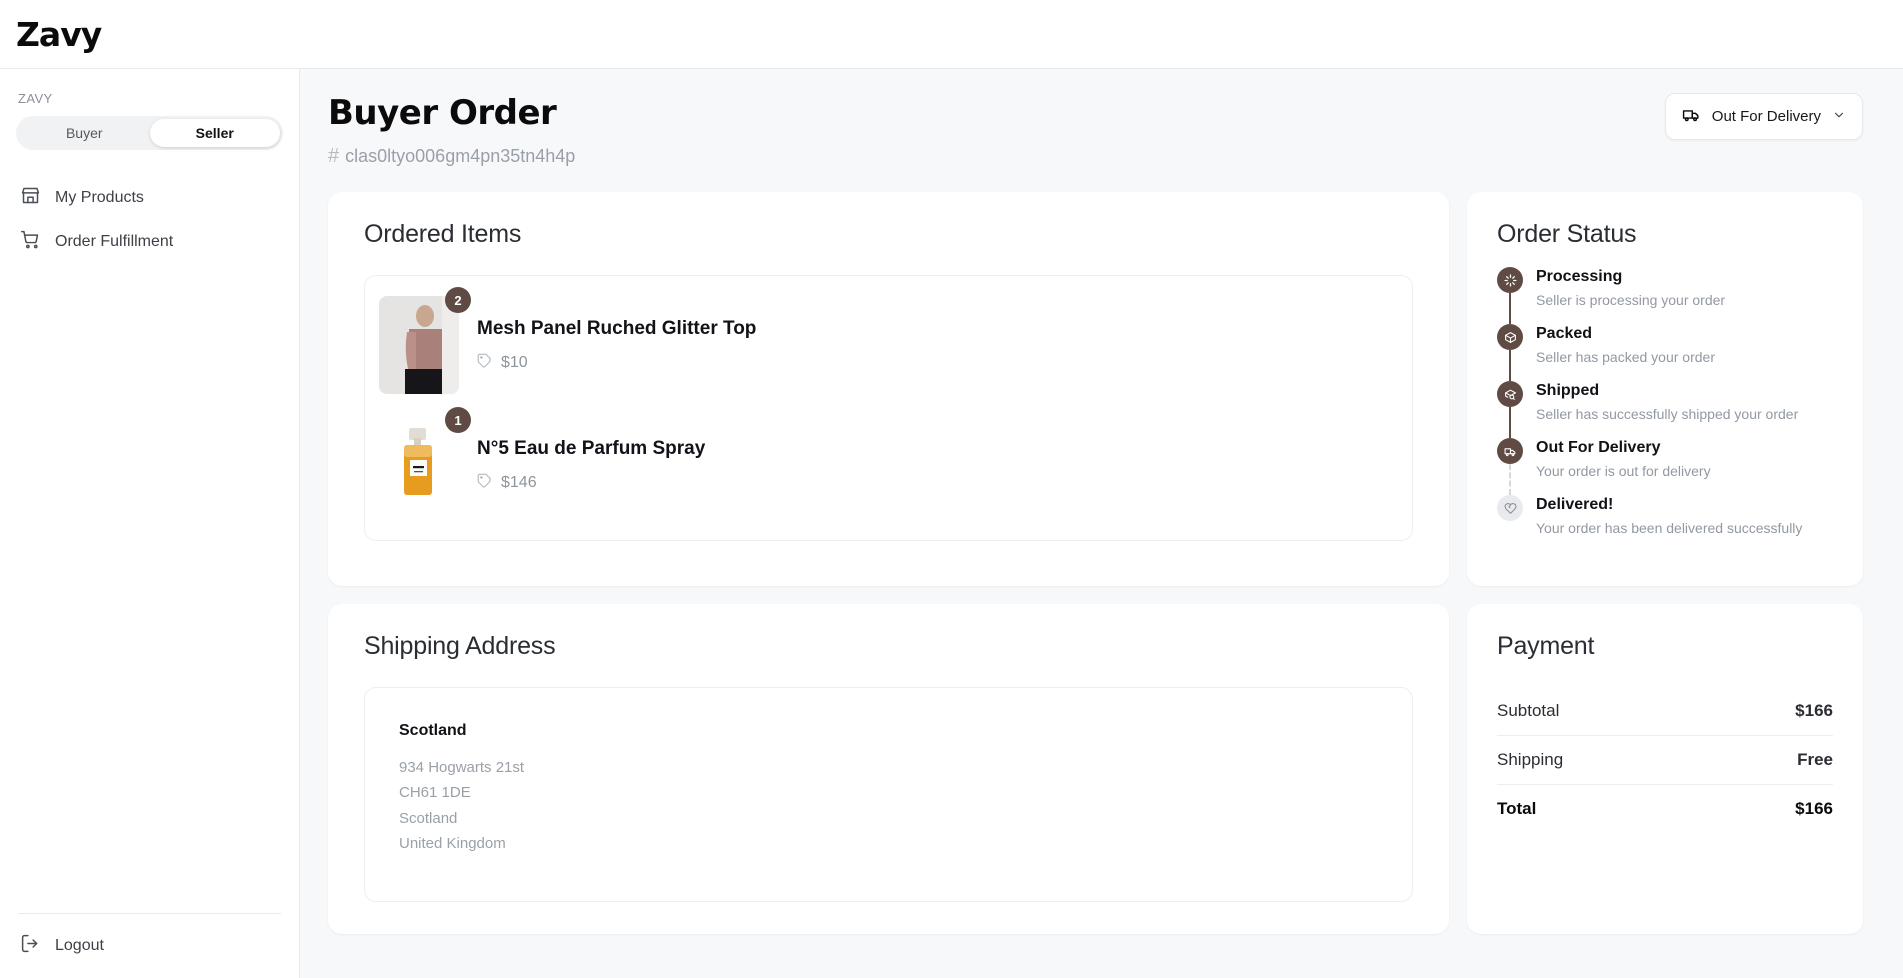 The width and height of the screenshot is (1903, 978). What do you see at coordinates (1567, 234) in the screenshot?
I see `order-status-title: Order Status` at bounding box center [1567, 234].